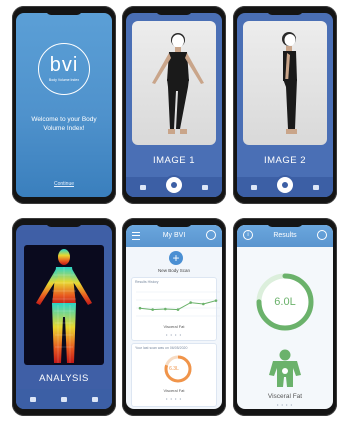 The width and height of the screenshot is (342, 423). I want to click on phone-results: i Results 6.0L Visceral Fat • • • •, so click(285, 317).